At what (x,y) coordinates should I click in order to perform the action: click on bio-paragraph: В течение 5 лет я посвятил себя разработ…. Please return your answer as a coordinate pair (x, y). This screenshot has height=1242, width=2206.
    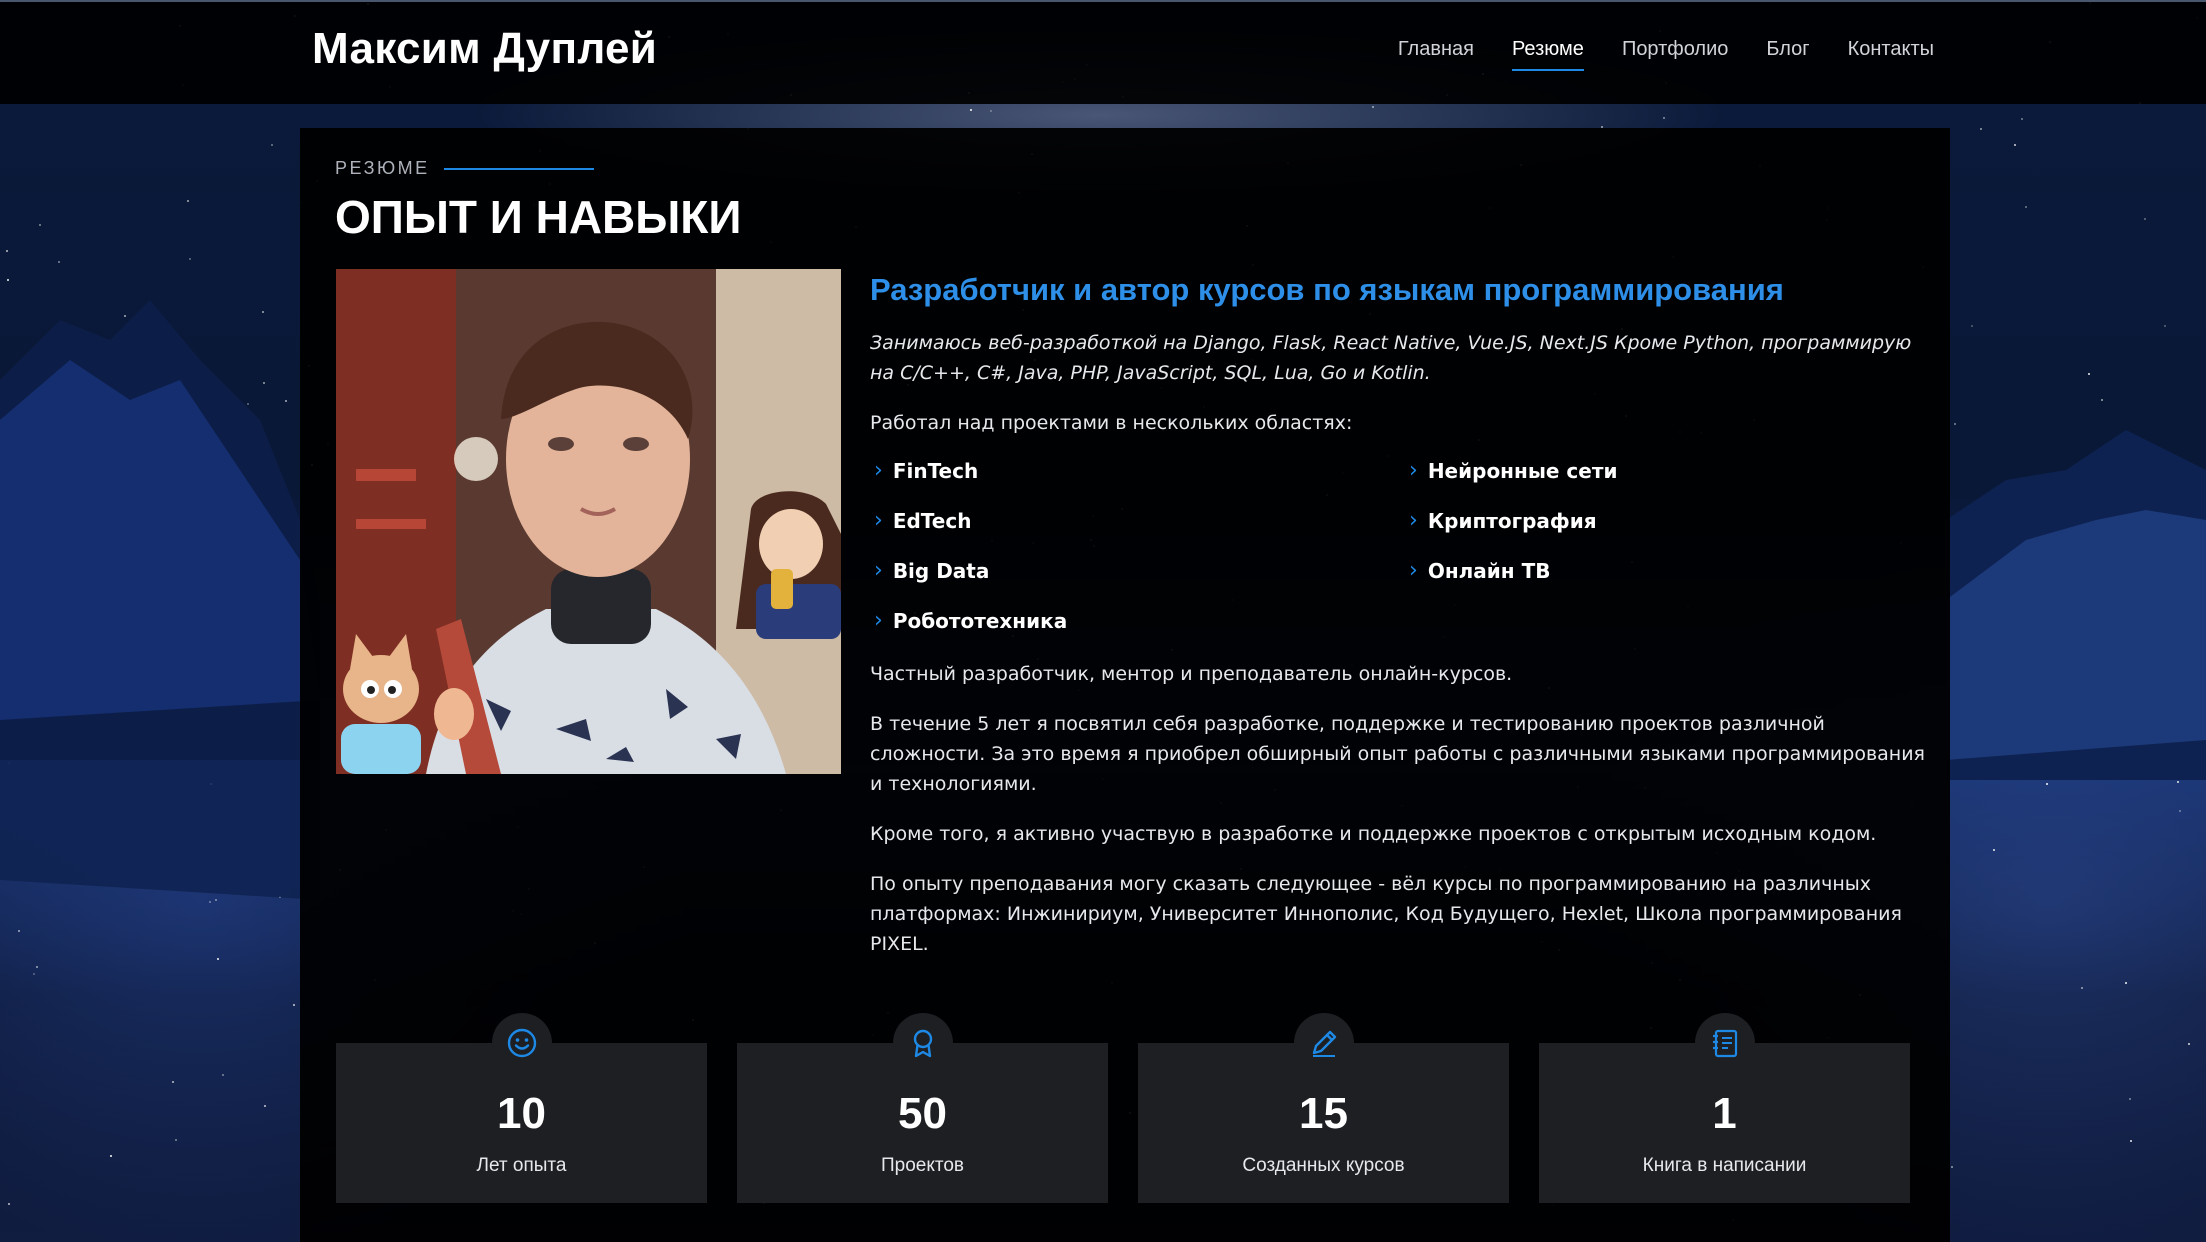
    Looking at the image, I should click on (1397, 754).